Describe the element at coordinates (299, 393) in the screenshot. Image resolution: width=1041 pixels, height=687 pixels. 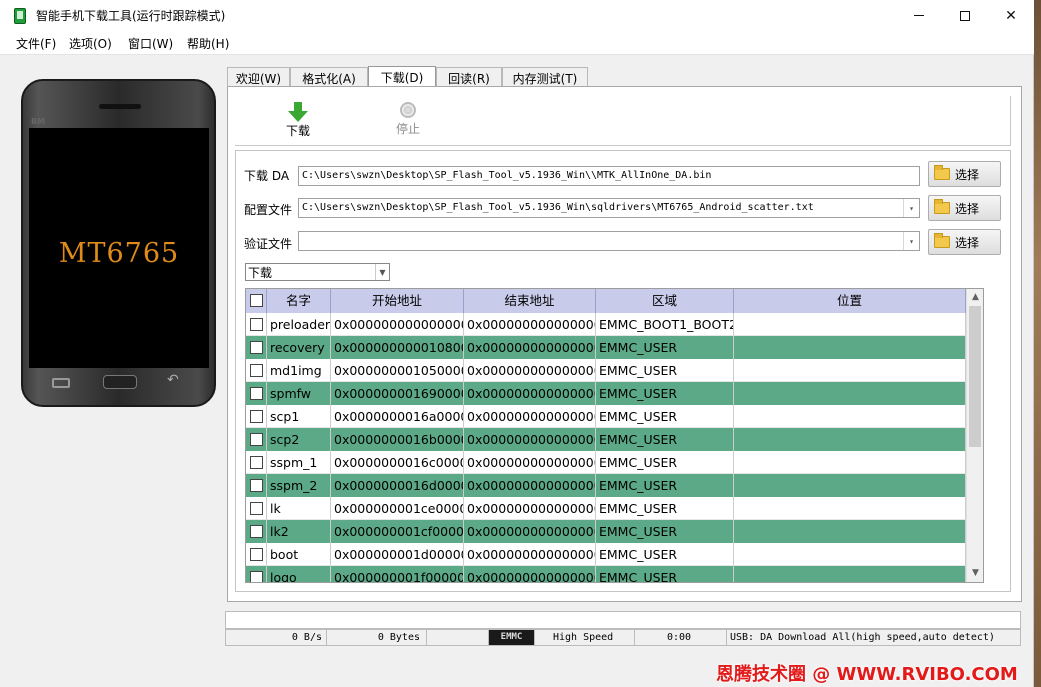
I see `cell-name: spmfw` at that location.